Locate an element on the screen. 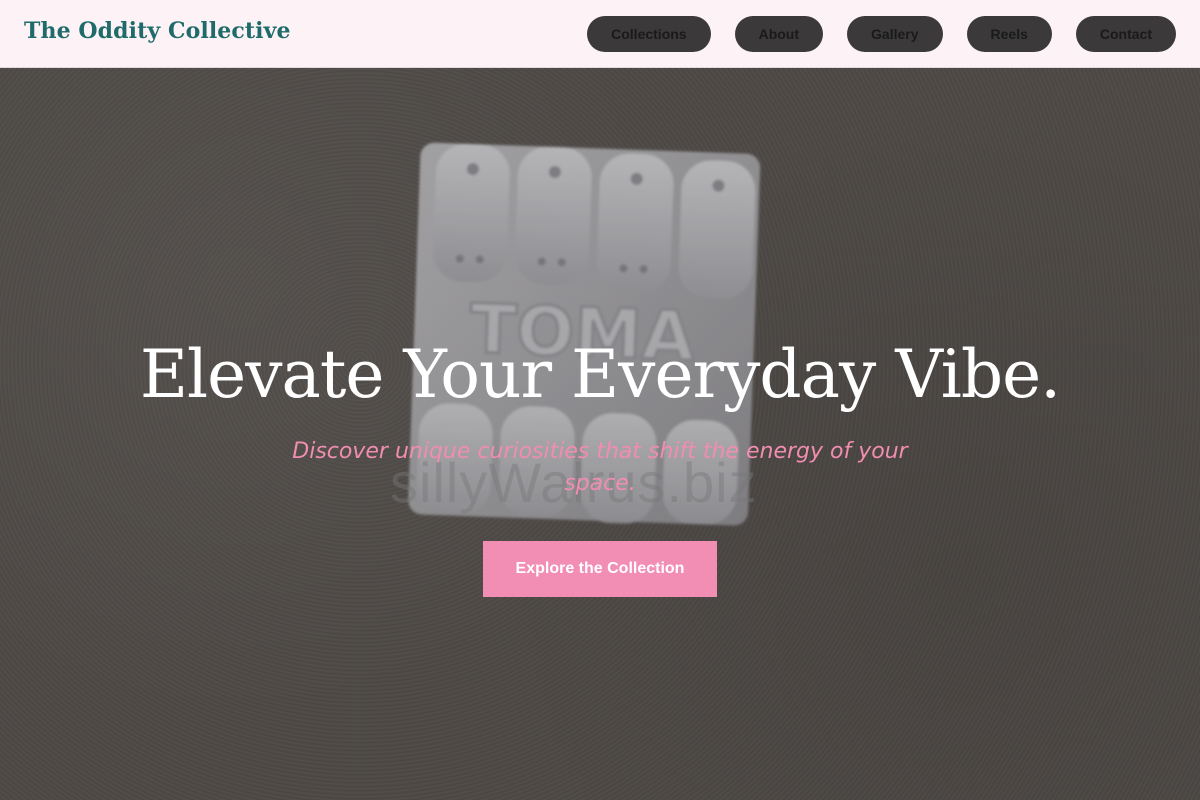  brand-logo: The Oddity Collective is located at coordinates (157, 31).